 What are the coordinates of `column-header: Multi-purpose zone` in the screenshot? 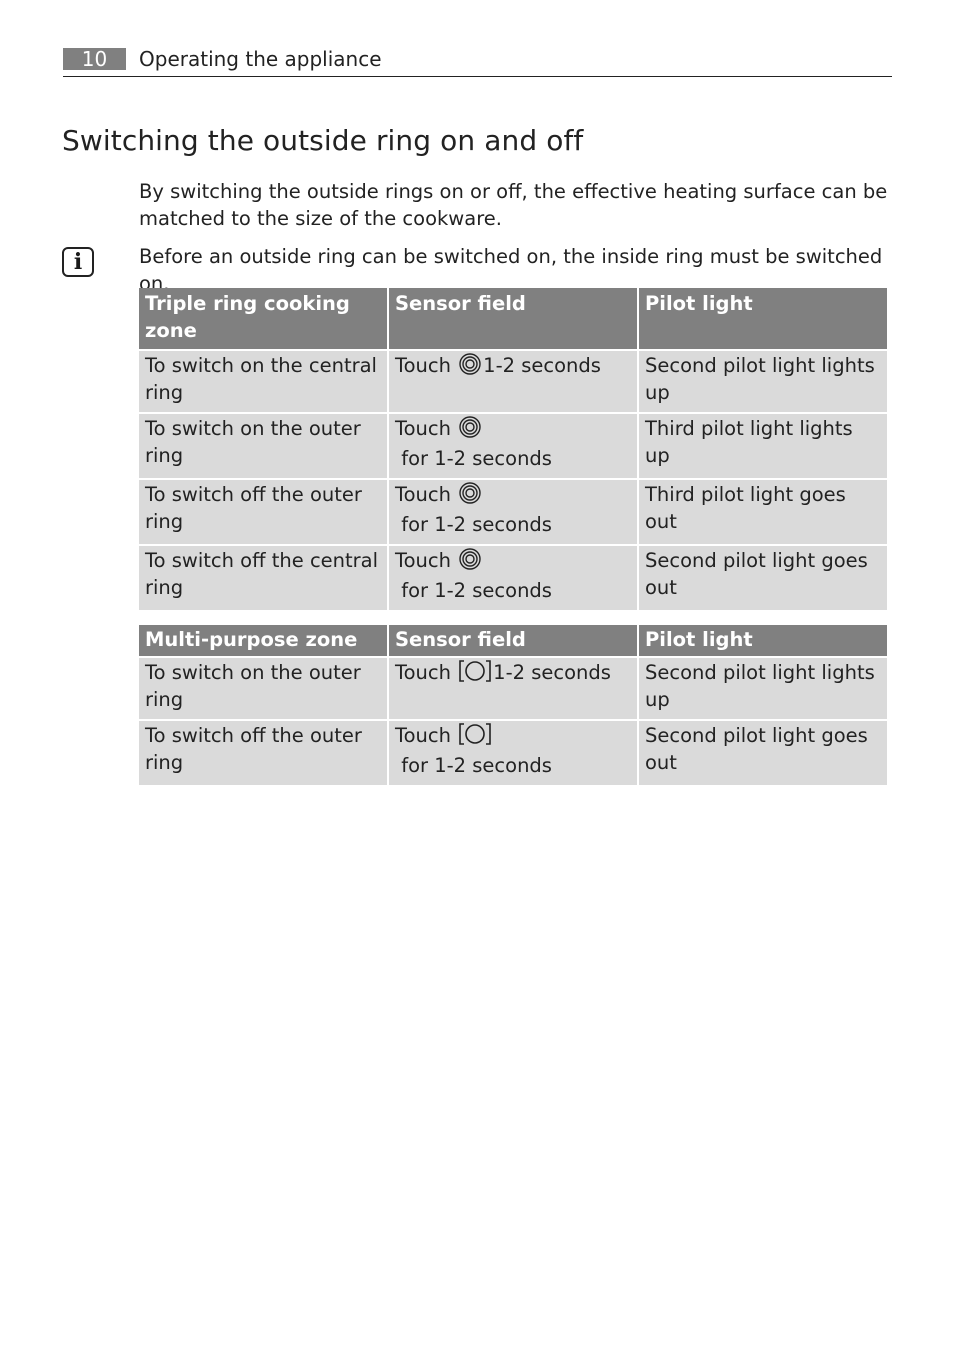 It's located at (263, 640).